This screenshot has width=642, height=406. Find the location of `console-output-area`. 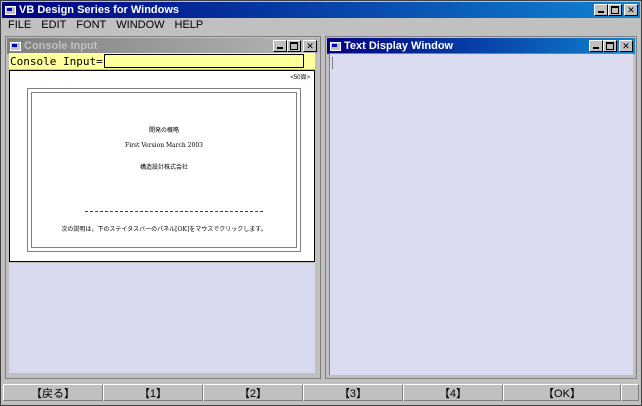

console-output-area is located at coordinates (162, 318).